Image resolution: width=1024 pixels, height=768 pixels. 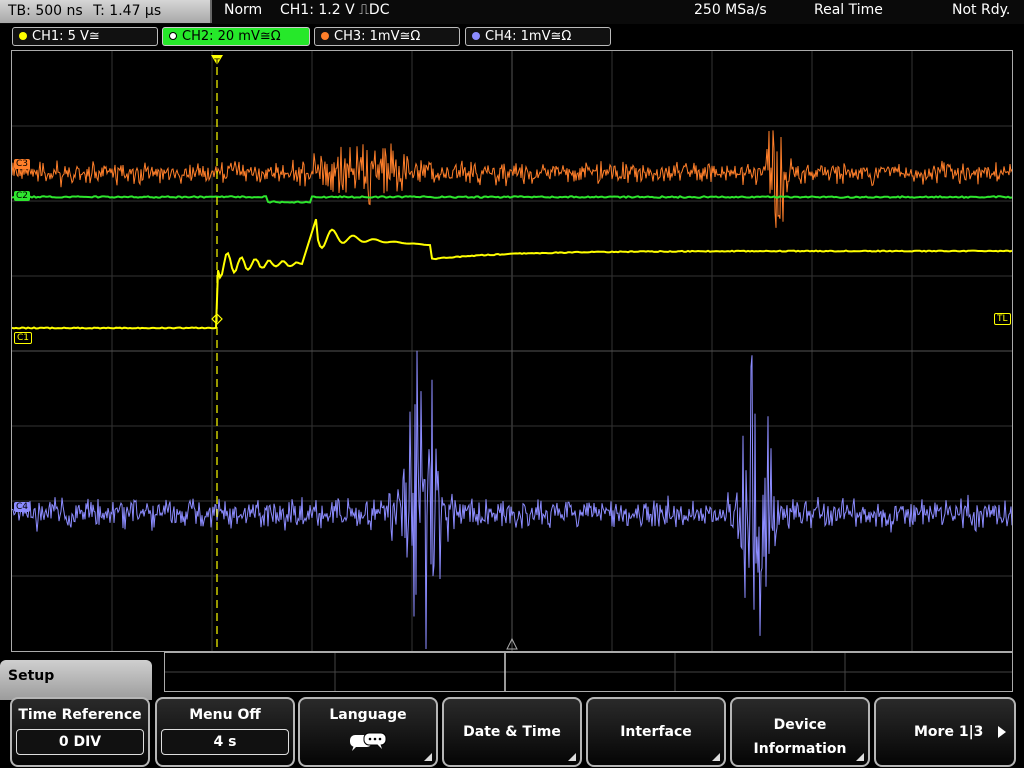 What do you see at coordinates (730, 10) in the screenshot?
I see `sample-rate: 250 MSa/s` at bounding box center [730, 10].